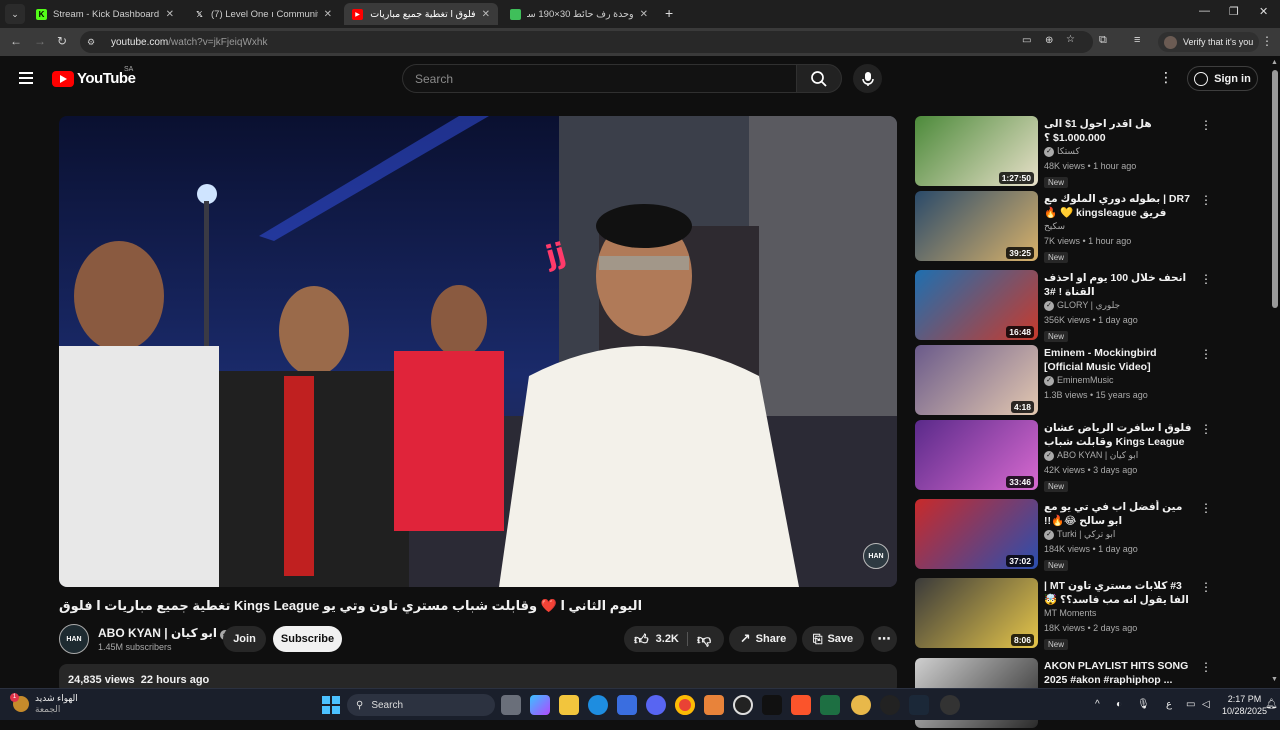 The width and height of the screenshot is (1280, 730). Describe the element at coordinates (1137, 40) in the screenshot. I see `media-controls-icon: ≡` at that location.